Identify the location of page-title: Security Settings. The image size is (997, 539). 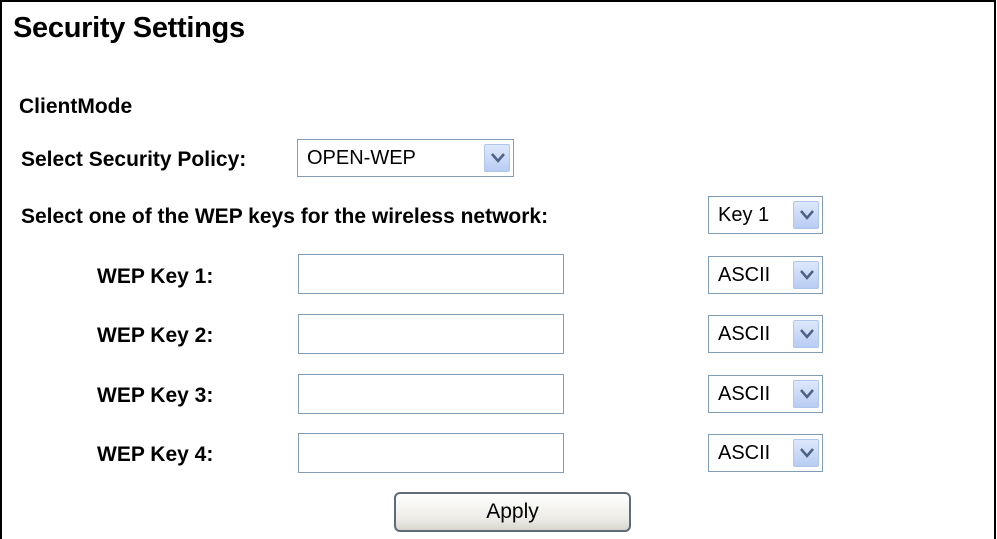
(129, 28).